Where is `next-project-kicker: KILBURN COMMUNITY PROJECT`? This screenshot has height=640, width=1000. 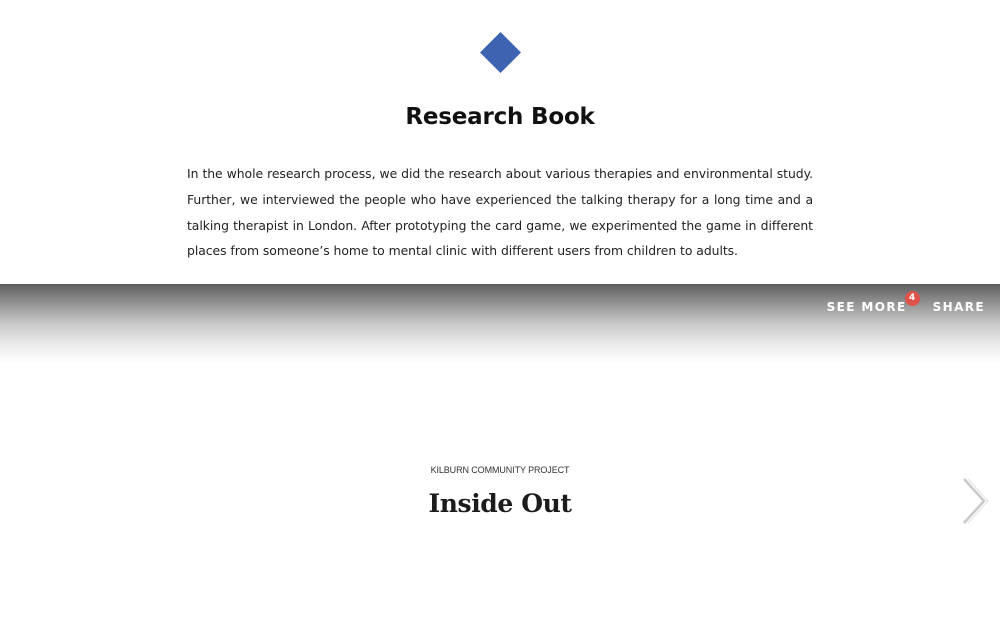 next-project-kicker: KILBURN COMMUNITY PROJECT is located at coordinates (500, 470).